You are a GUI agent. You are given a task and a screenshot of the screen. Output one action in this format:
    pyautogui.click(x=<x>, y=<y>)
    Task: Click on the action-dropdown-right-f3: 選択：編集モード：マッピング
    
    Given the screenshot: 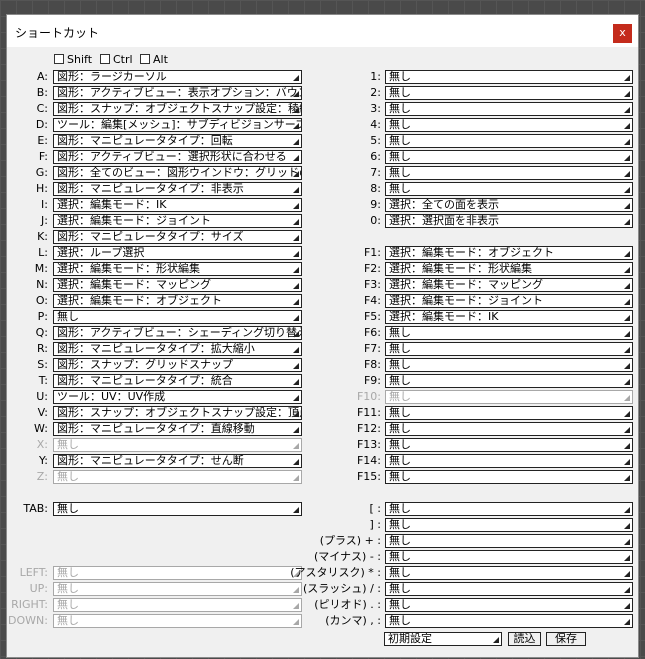 What is the action you would take?
    pyautogui.click(x=509, y=285)
    